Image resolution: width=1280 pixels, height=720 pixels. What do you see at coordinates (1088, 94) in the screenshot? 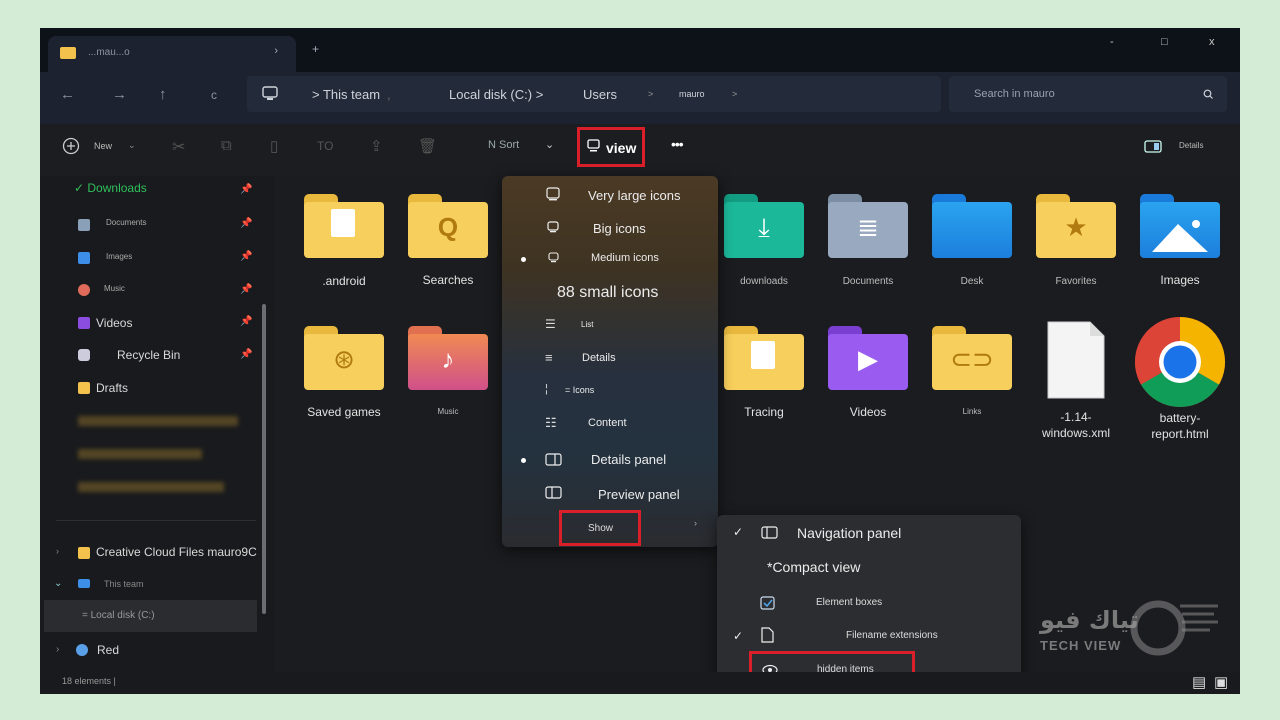
I see `search-box: Search in mauro` at bounding box center [1088, 94].